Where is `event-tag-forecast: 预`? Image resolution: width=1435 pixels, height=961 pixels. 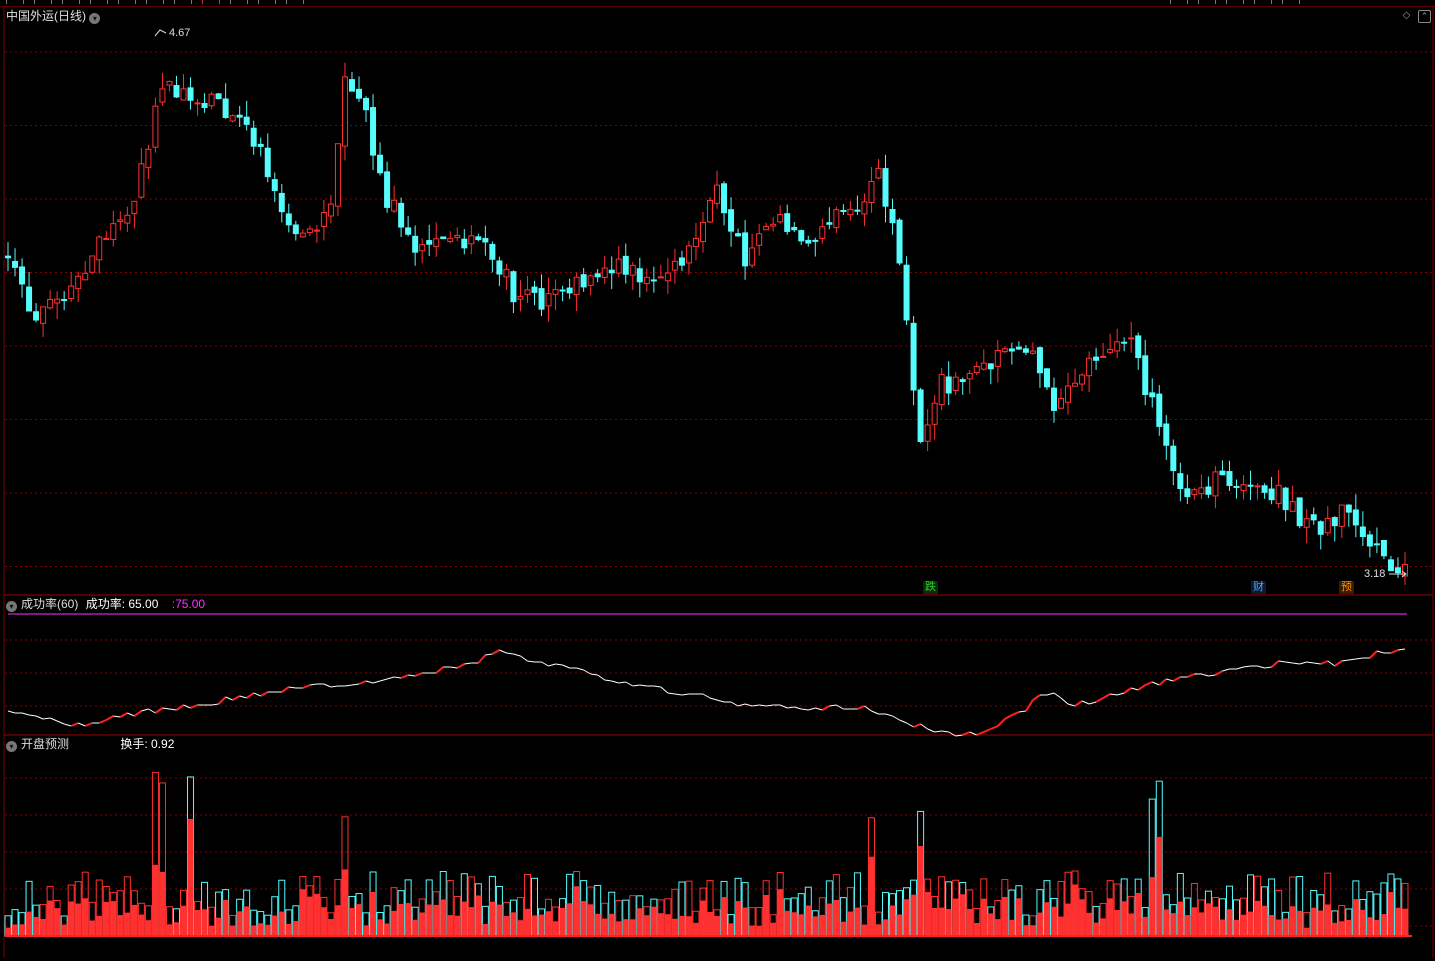
event-tag-forecast: 预 is located at coordinates (1346, 587).